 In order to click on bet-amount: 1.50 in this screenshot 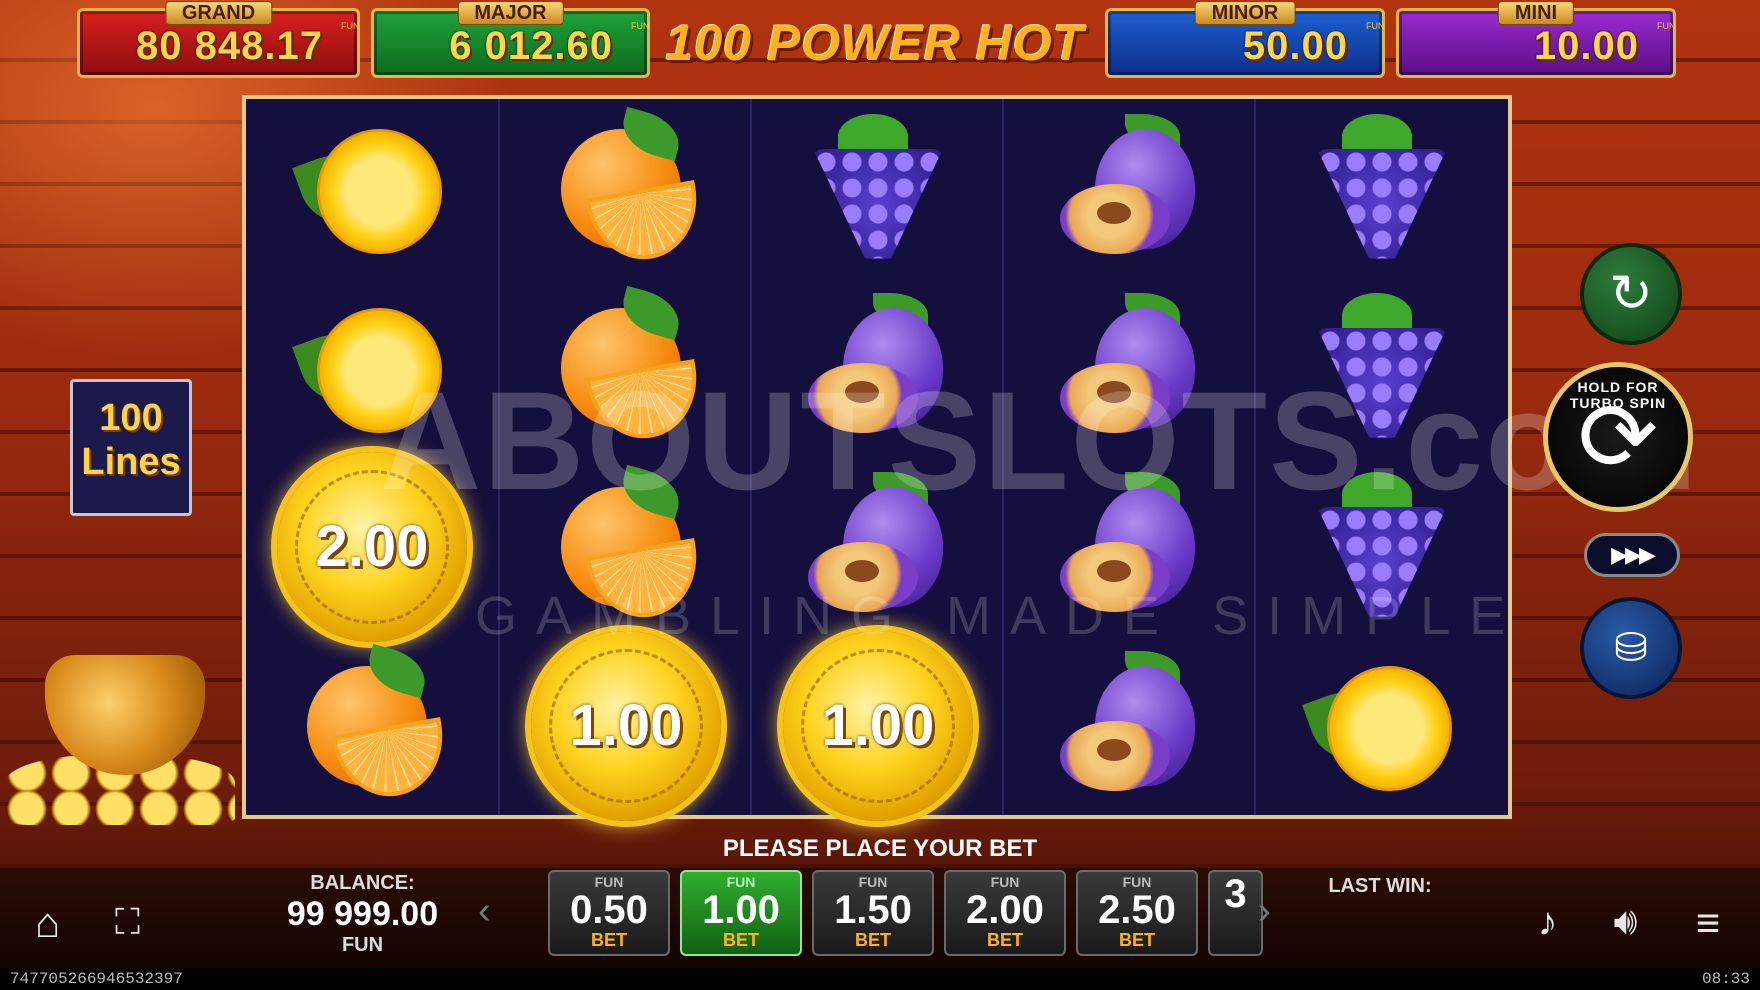, I will do `click(873, 910)`.